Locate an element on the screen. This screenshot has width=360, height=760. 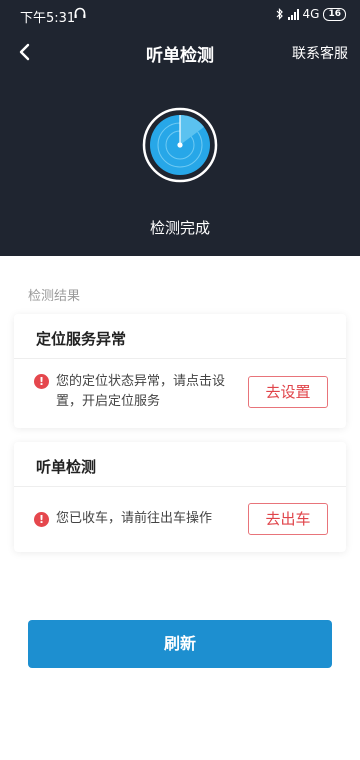
results-section-label: 检测结果 is located at coordinates (54, 296).